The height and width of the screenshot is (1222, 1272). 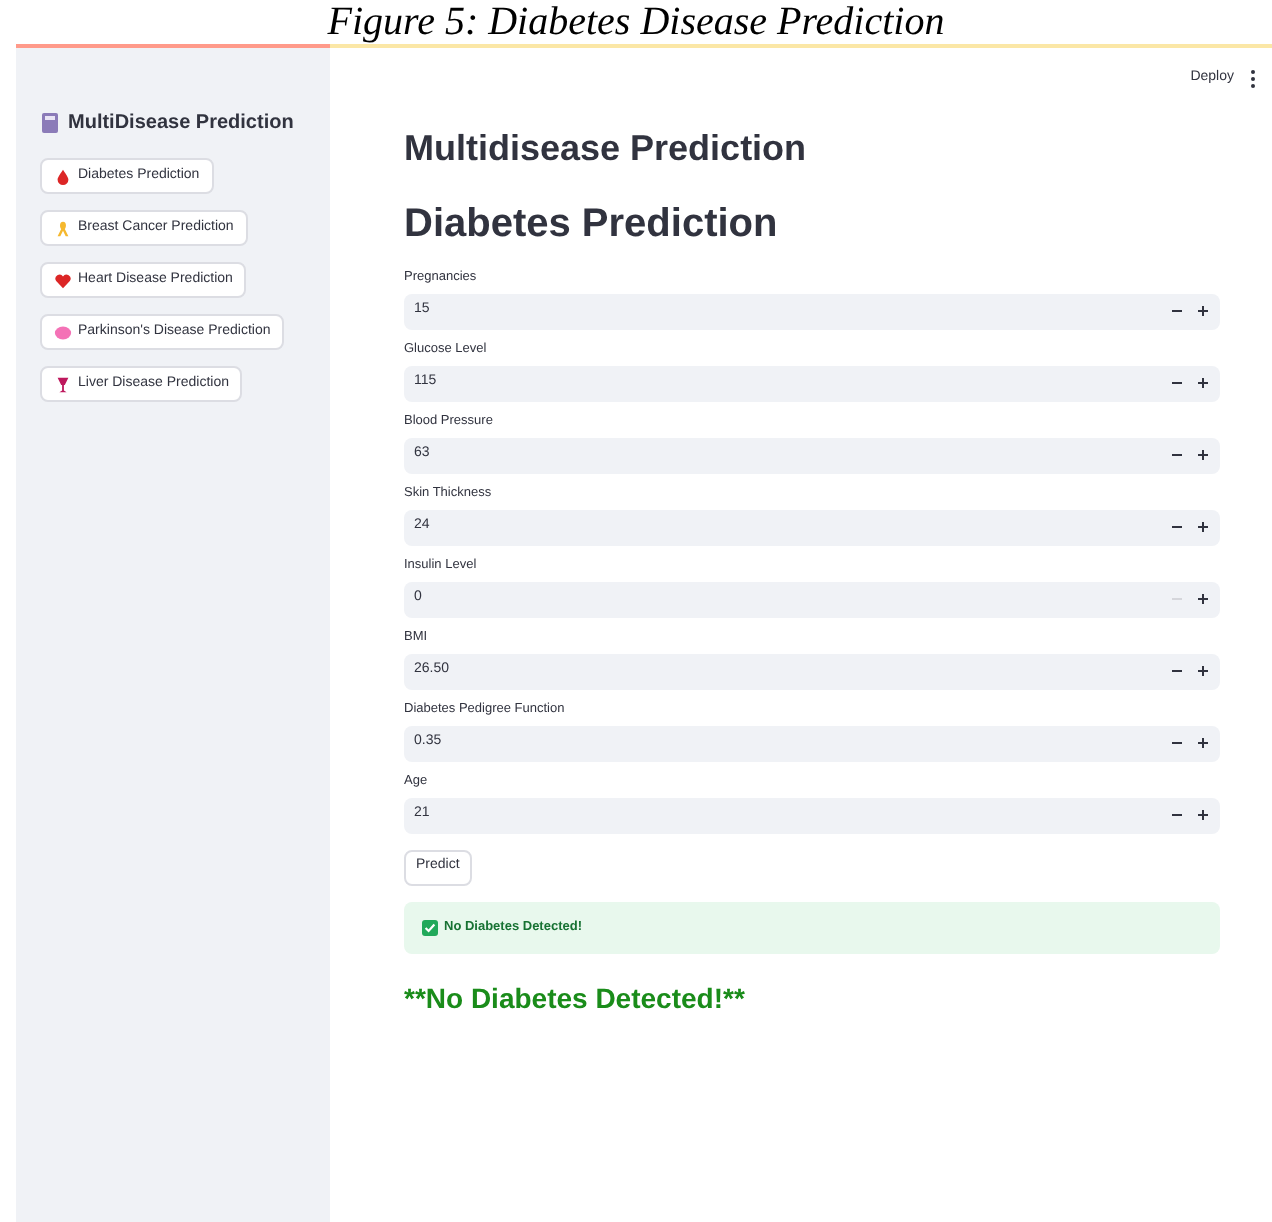 I want to click on section-title: Diabetes Prediction, so click(x=592, y=224).